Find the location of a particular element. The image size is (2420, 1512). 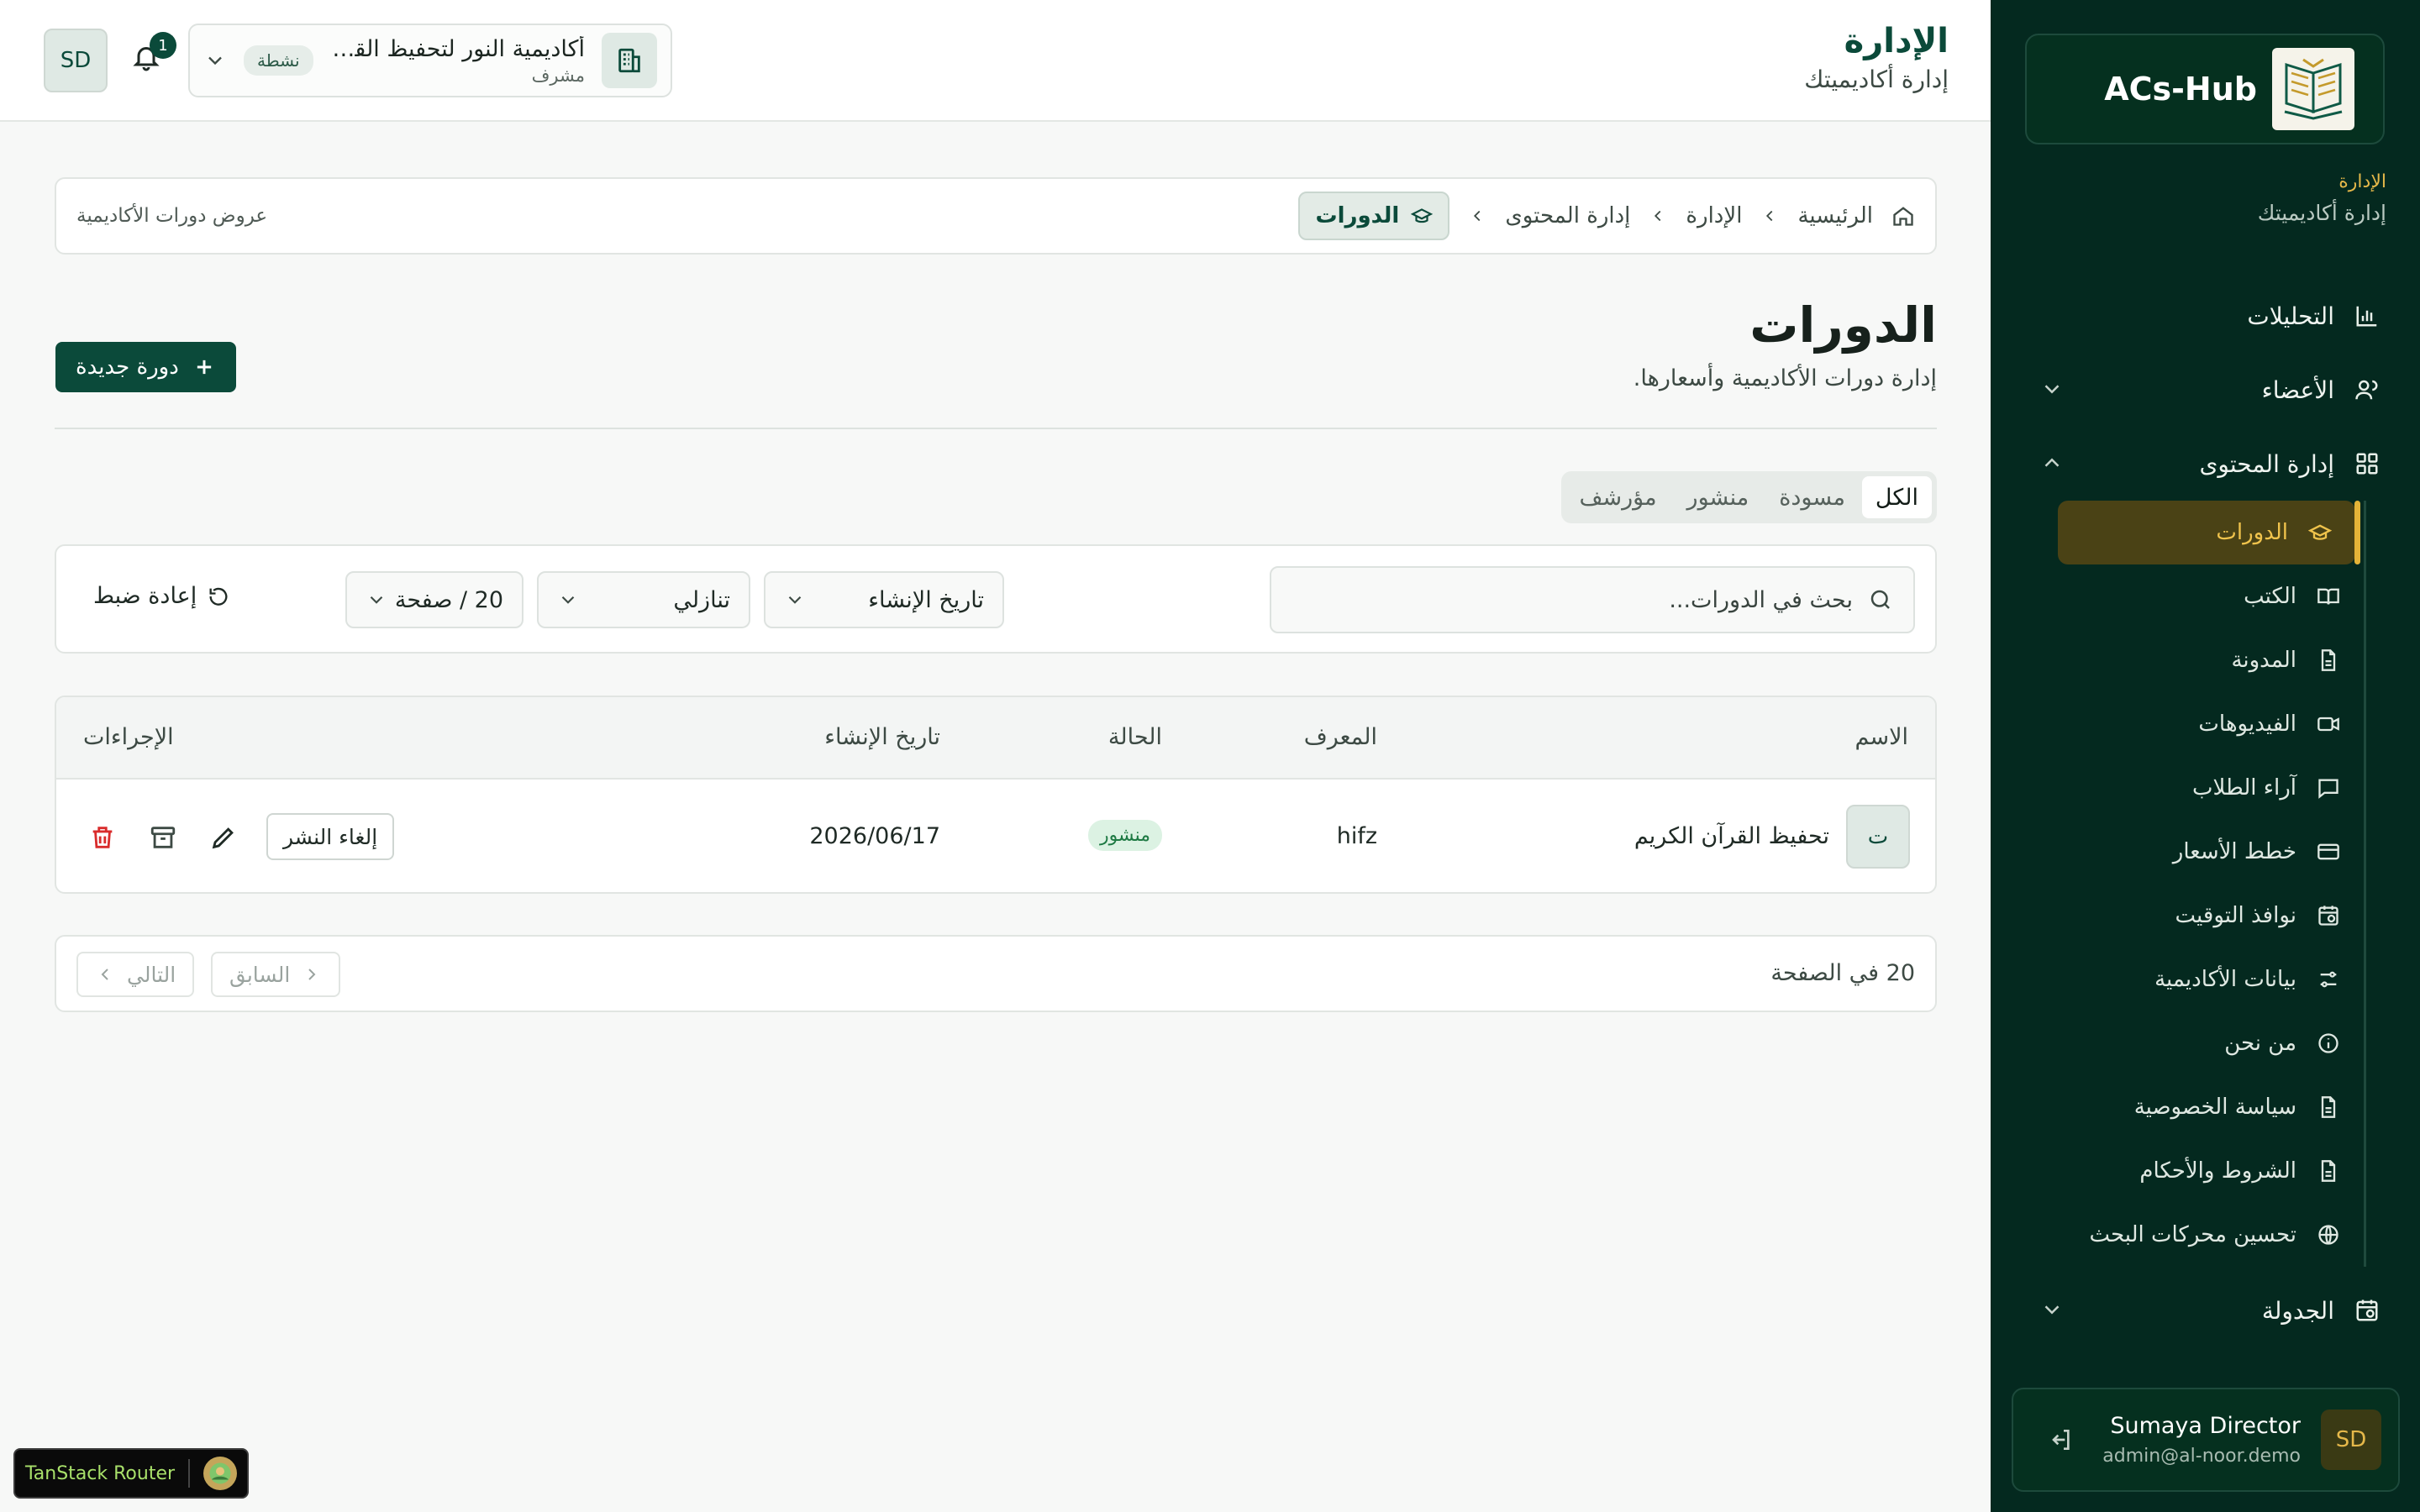

logout-button is located at coordinates (2060, 1439).